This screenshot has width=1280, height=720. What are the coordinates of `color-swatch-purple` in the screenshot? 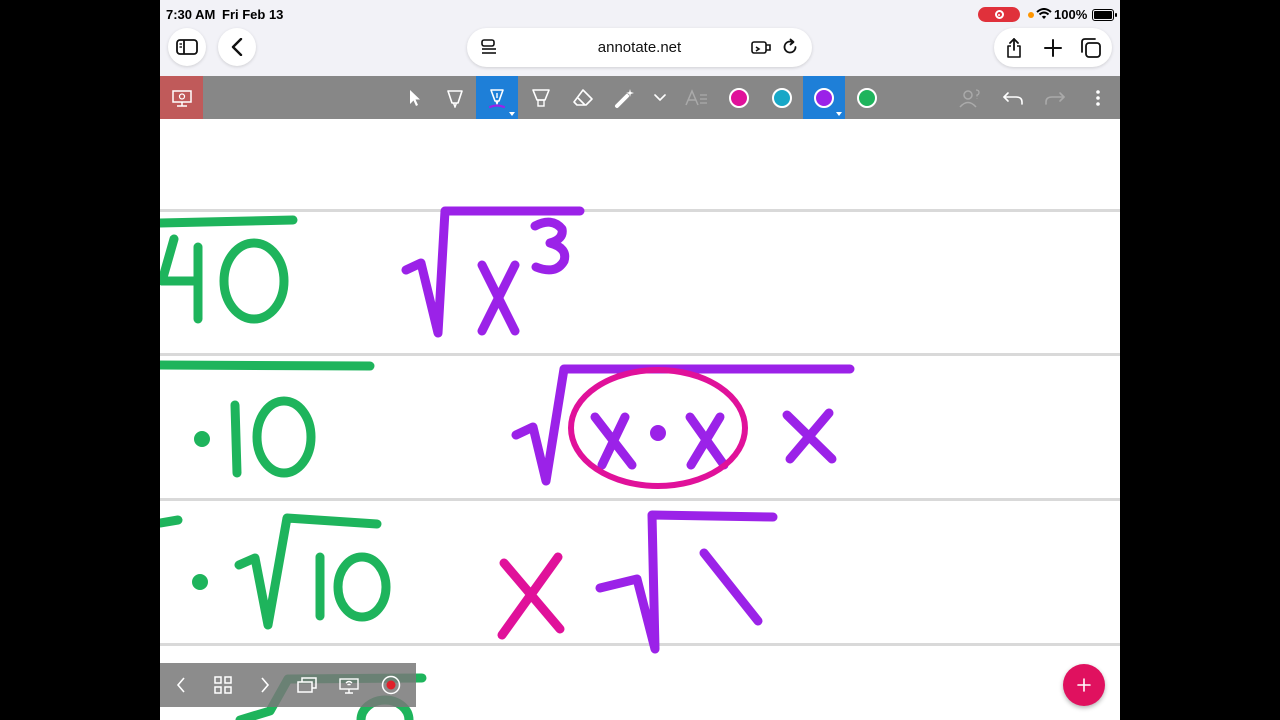 It's located at (824, 97).